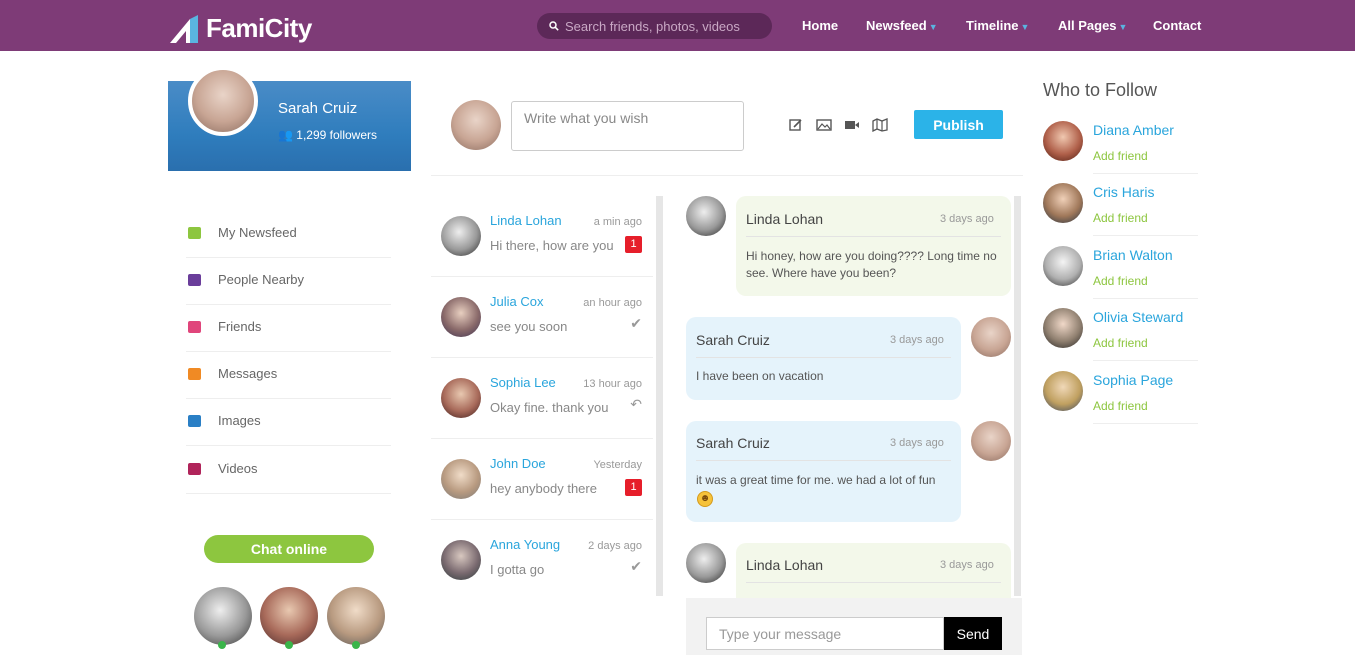  I want to click on conversation-item: John Doe Yesterday hey anybody there 1, so click(542, 479).